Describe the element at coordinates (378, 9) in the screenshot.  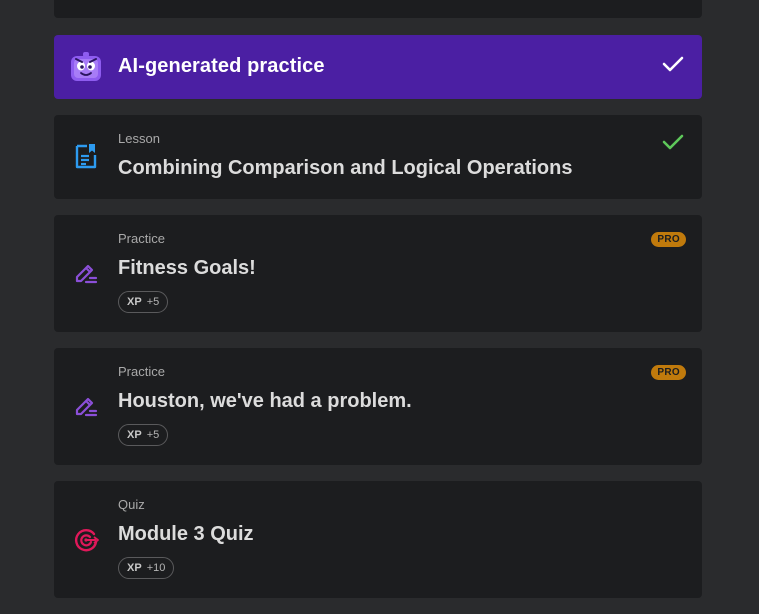
I see `previous-item-card` at that location.